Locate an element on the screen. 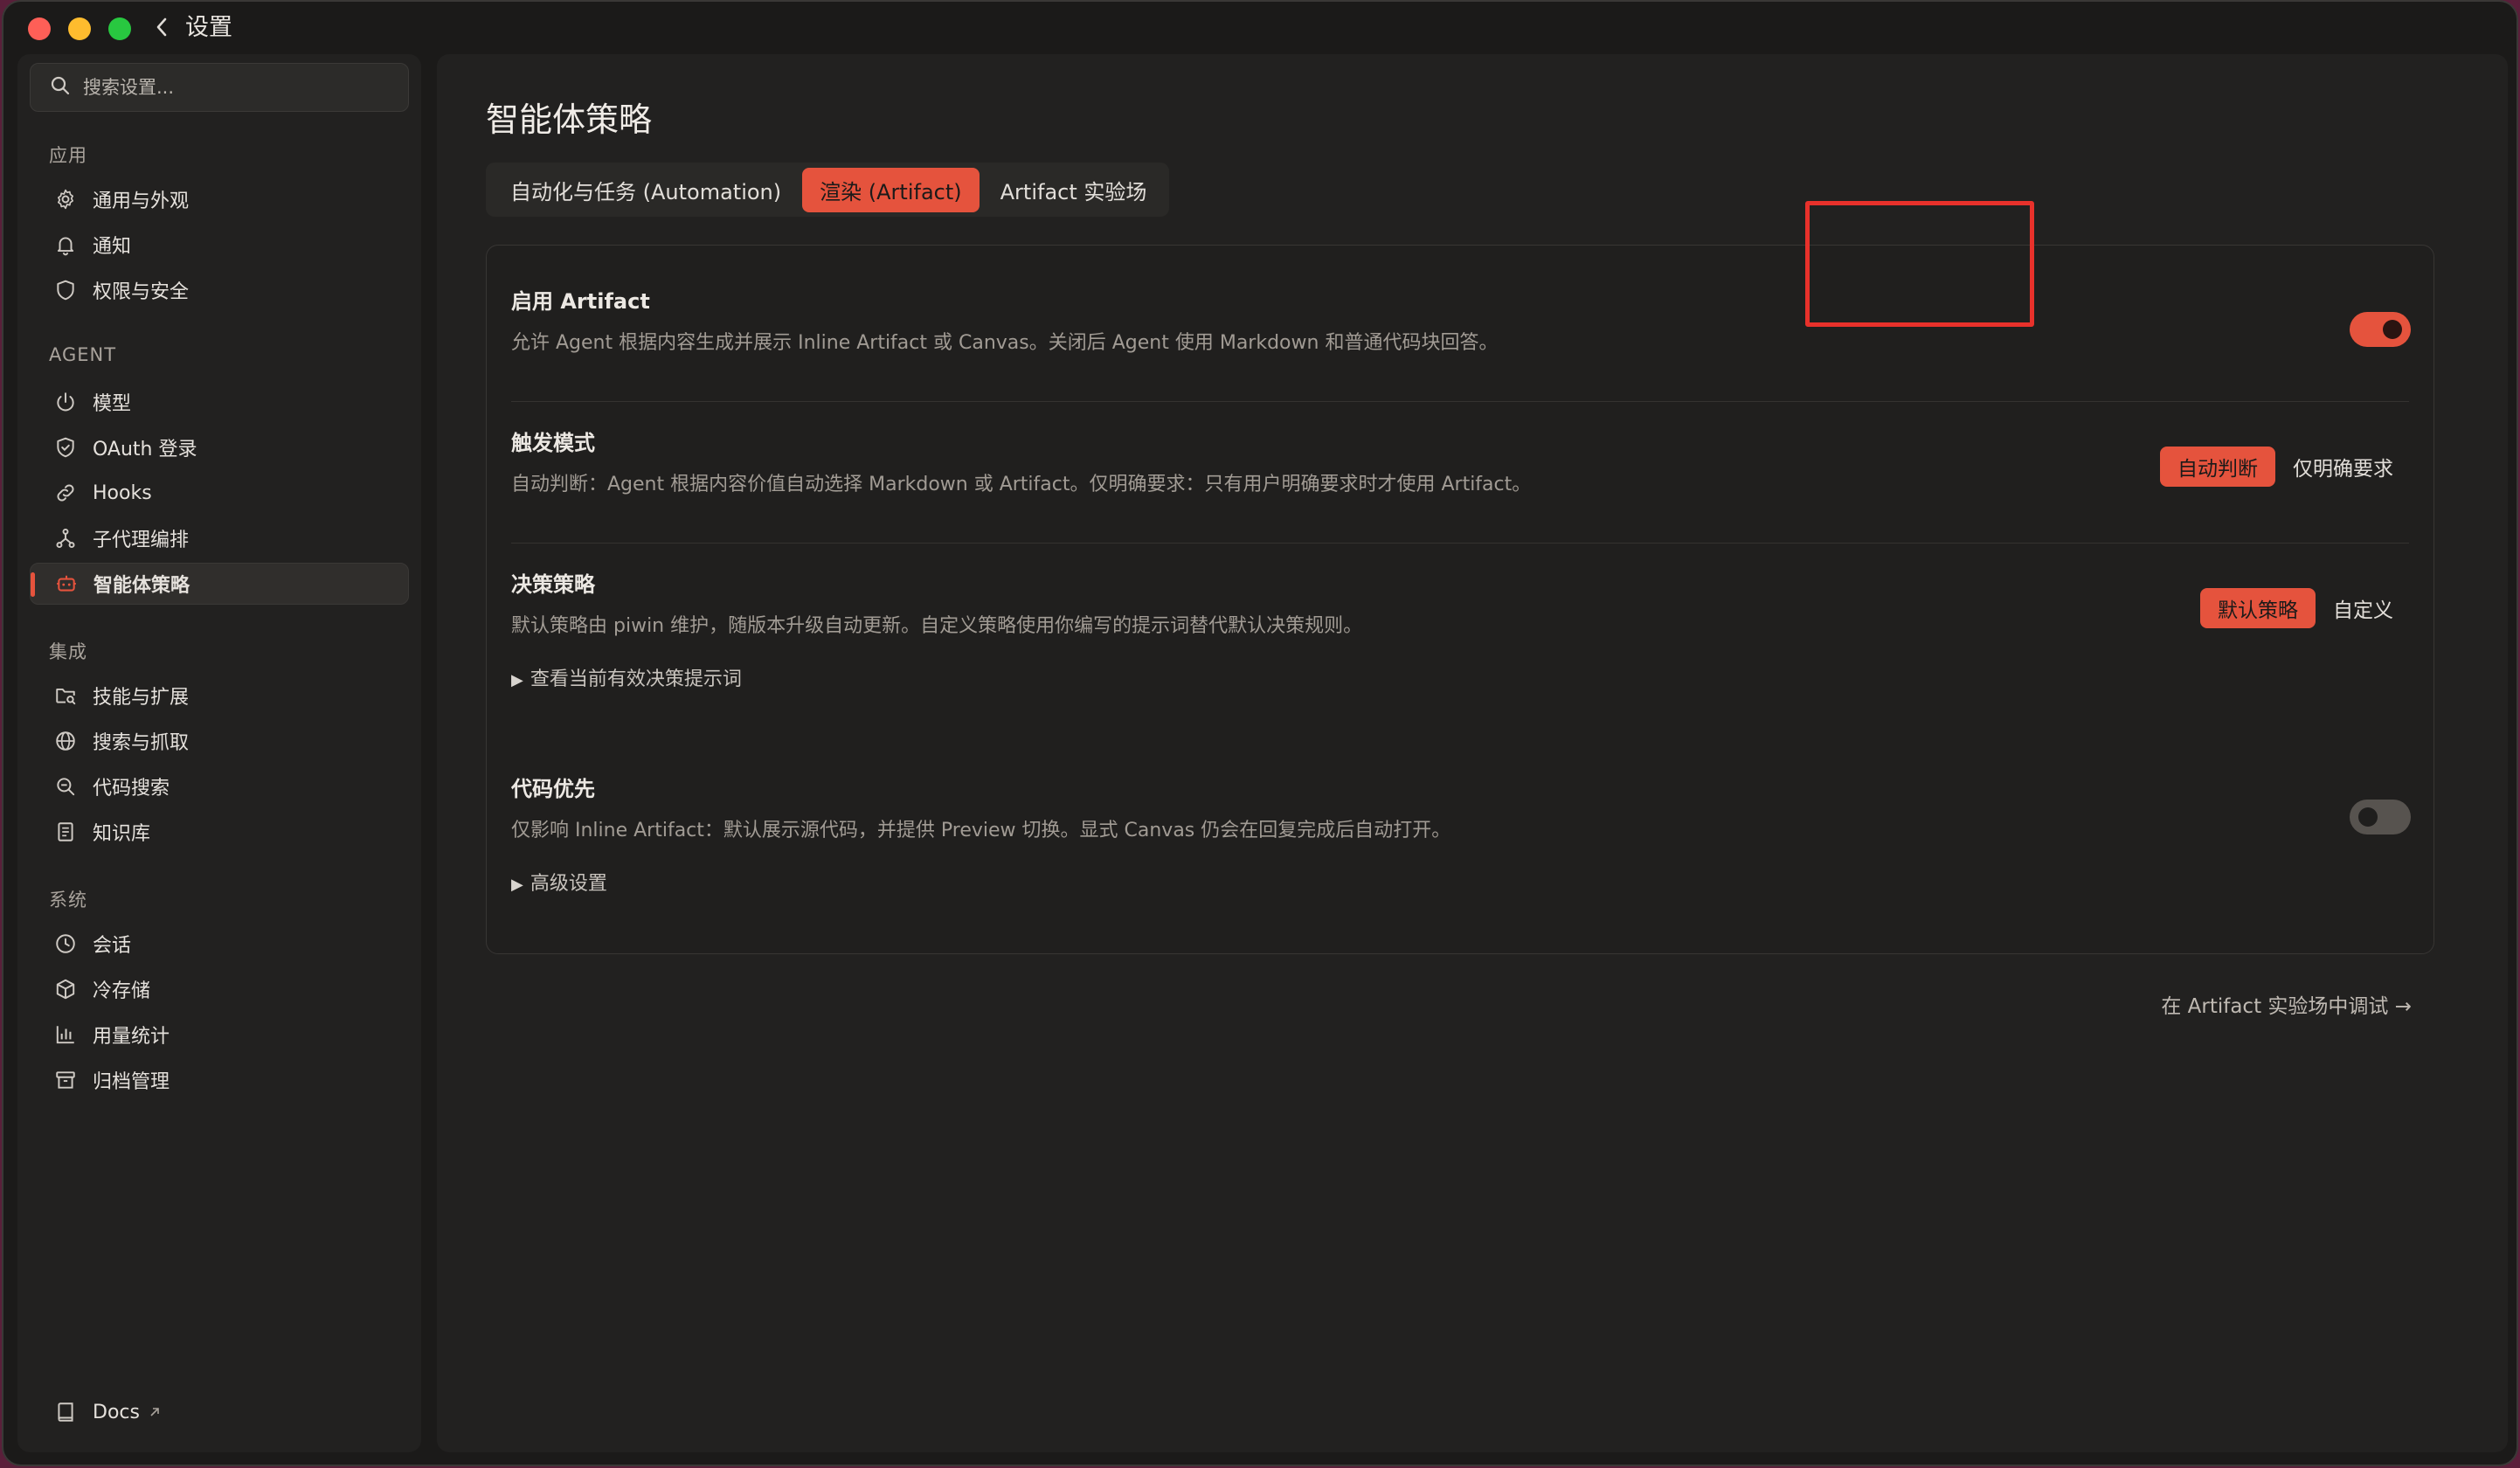 The width and height of the screenshot is (2520, 1468). close-window-button is located at coordinates (39, 29).